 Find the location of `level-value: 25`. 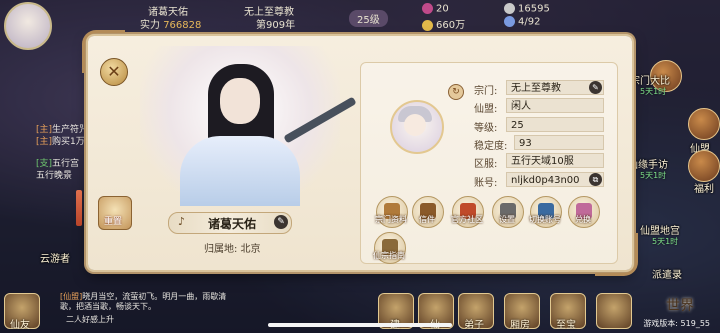

level-value: 25 is located at coordinates (555, 124).